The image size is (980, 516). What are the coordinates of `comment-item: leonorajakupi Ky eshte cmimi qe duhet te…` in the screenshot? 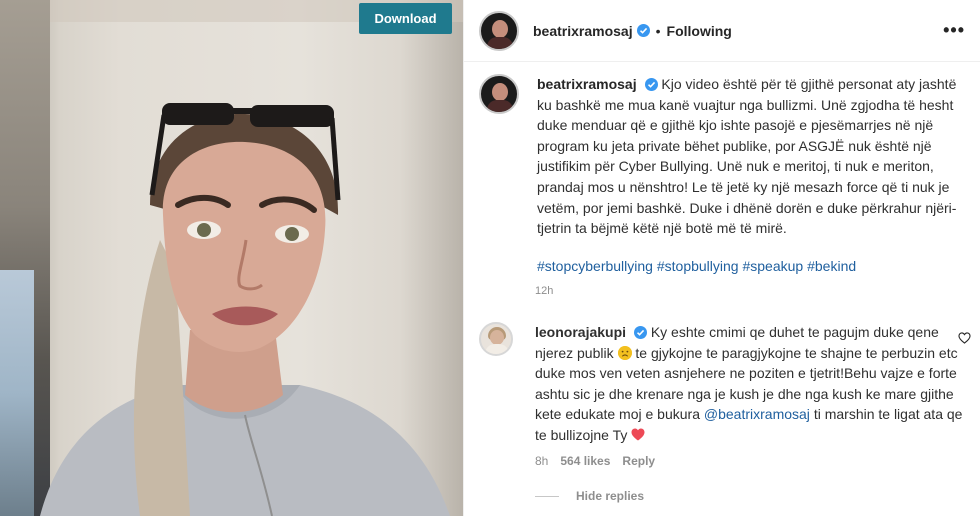 It's located at (724, 384).